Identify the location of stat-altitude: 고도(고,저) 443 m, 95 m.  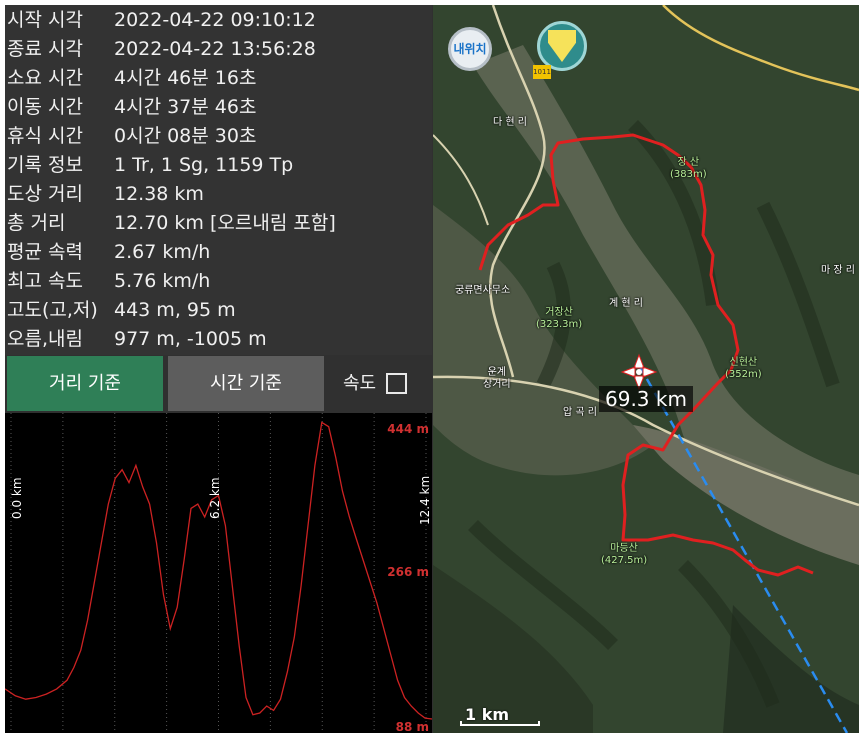
(218, 310).